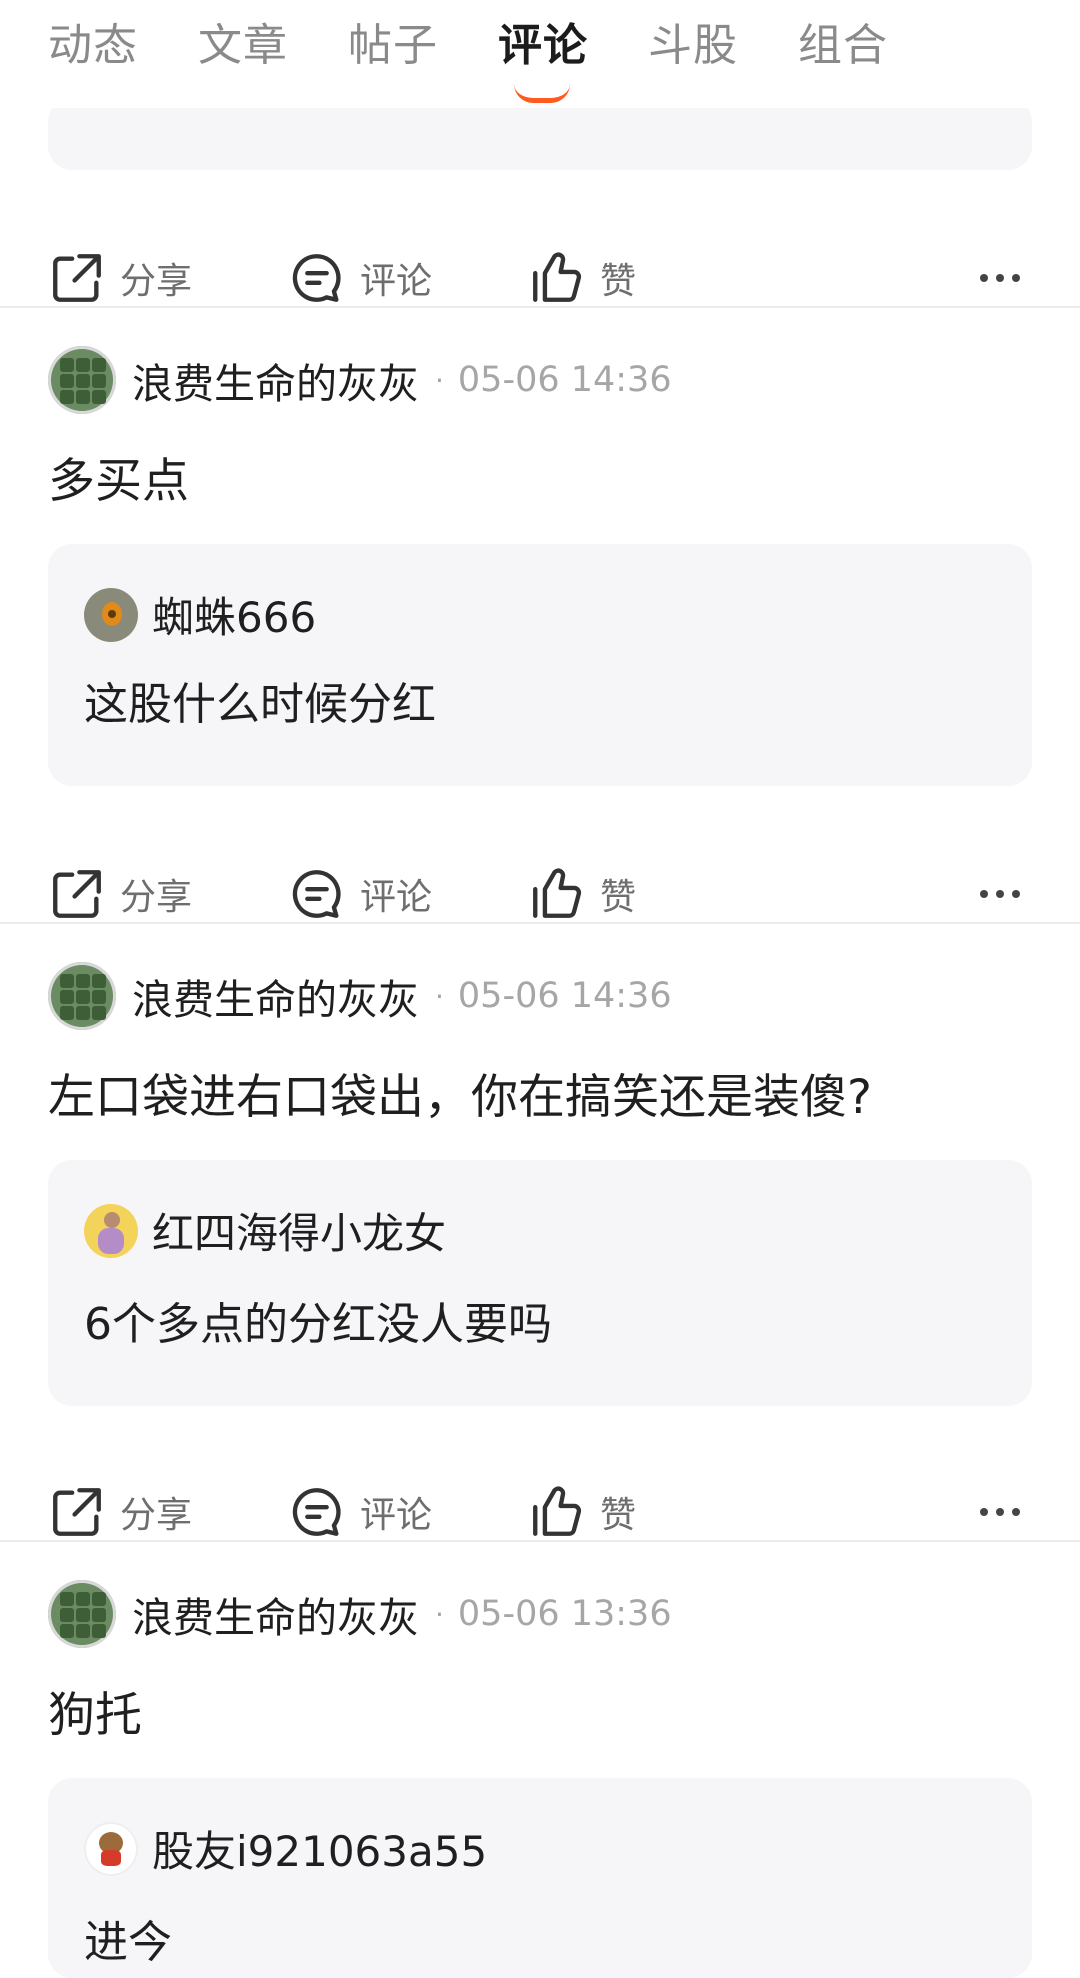  Describe the element at coordinates (460, 1092) in the screenshot. I see `post-text: 左口袋进右口袋出，你在搞笑还是装傻?` at that location.